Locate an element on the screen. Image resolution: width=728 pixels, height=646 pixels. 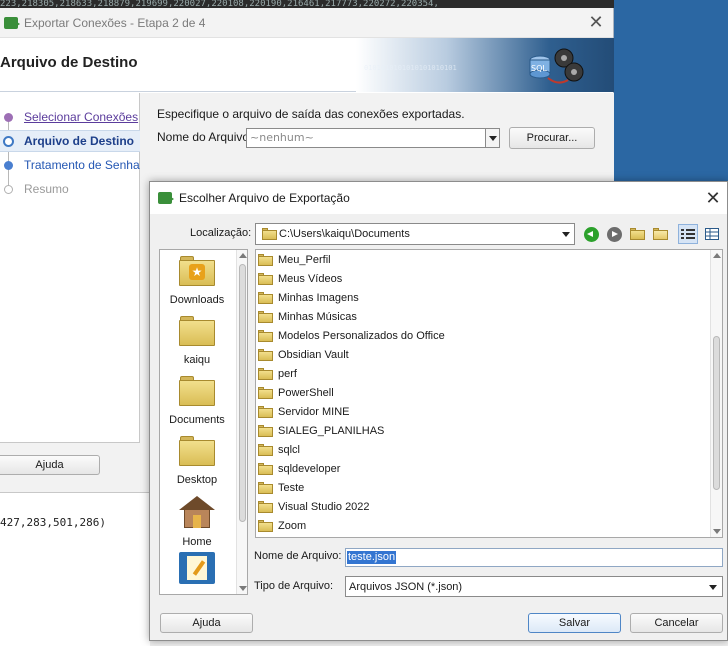
new-folder-icon is located at coordinates (660, 234).